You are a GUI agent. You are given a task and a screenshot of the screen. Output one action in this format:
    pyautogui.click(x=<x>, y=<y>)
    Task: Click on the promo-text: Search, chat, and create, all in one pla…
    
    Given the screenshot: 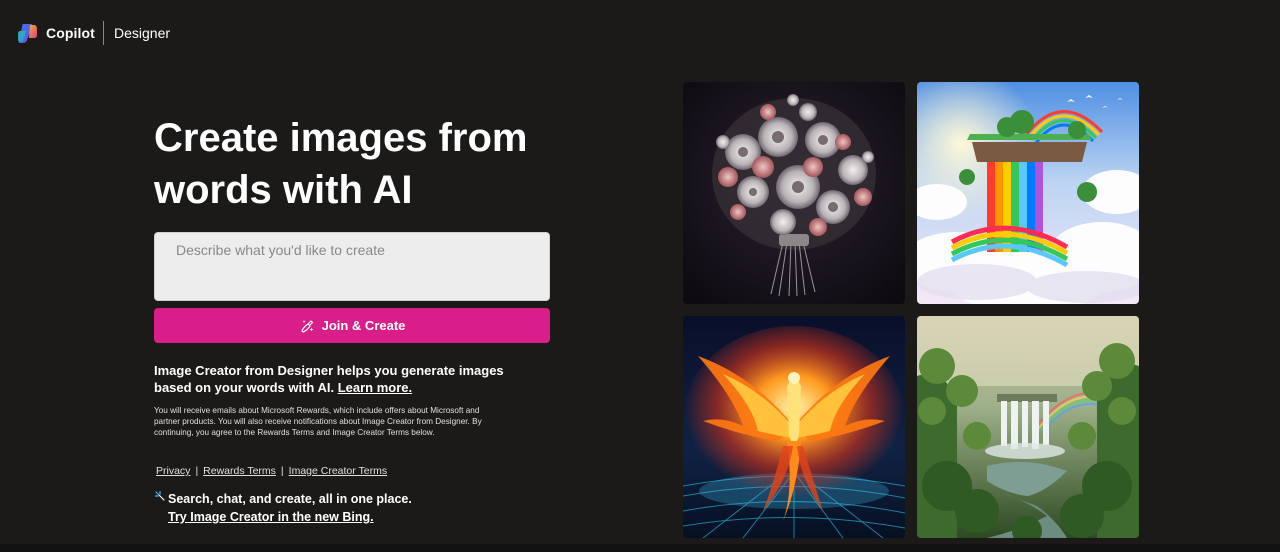 What is the action you would take?
    pyautogui.click(x=290, y=499)
    